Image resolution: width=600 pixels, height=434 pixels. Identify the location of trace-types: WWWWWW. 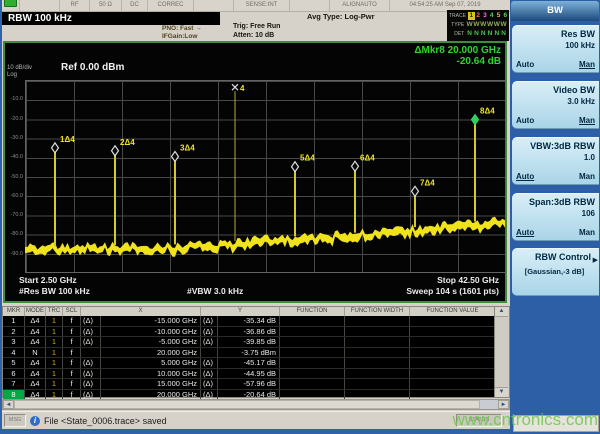
(486, 25).